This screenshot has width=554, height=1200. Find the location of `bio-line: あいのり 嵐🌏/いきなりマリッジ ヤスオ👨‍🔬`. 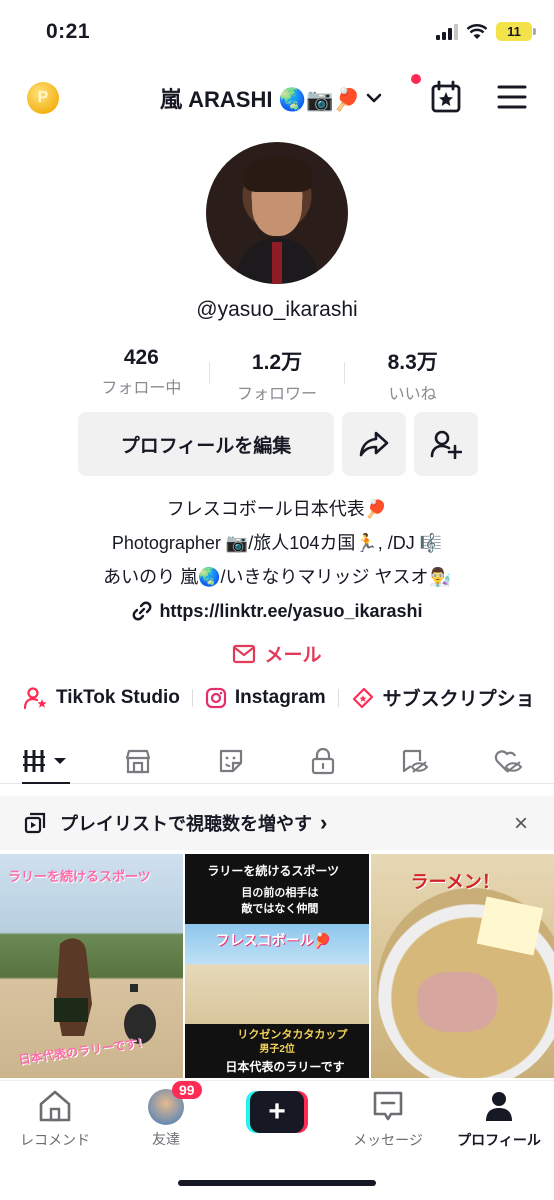

bio-line: あいのり 嵐🌏/いきなりマリッジ ヤスオ👨‍🔬 is located at coordinates (277, 577).